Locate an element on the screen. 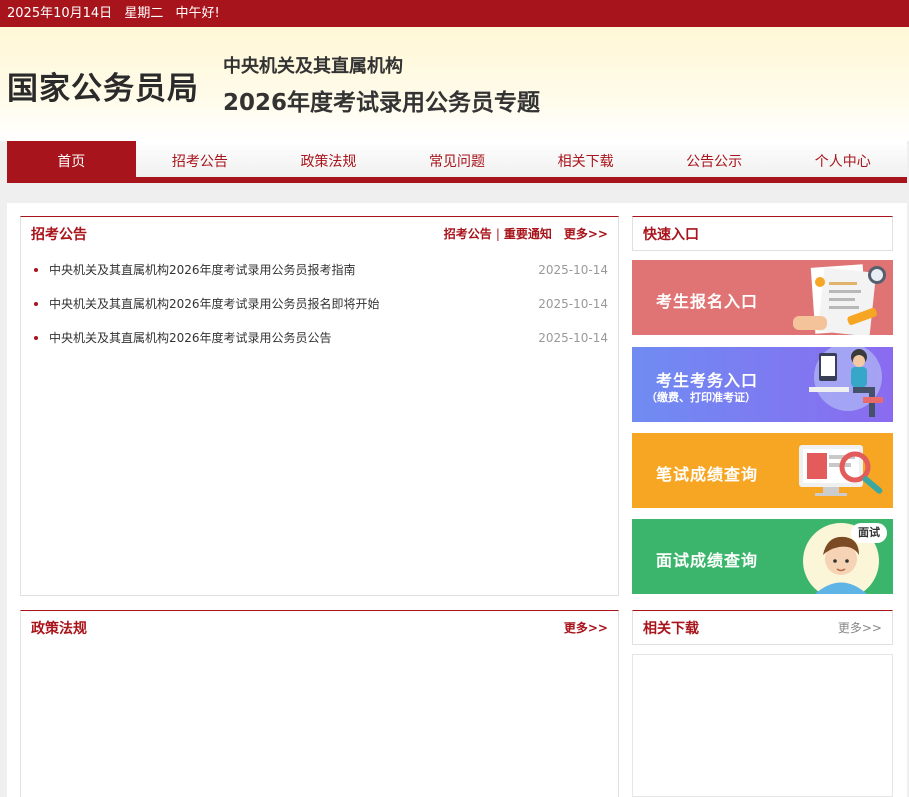 The height and width of the screenshot is (797, 909). card-label: 面试成绩查询 is located at coordinates (707, 560).